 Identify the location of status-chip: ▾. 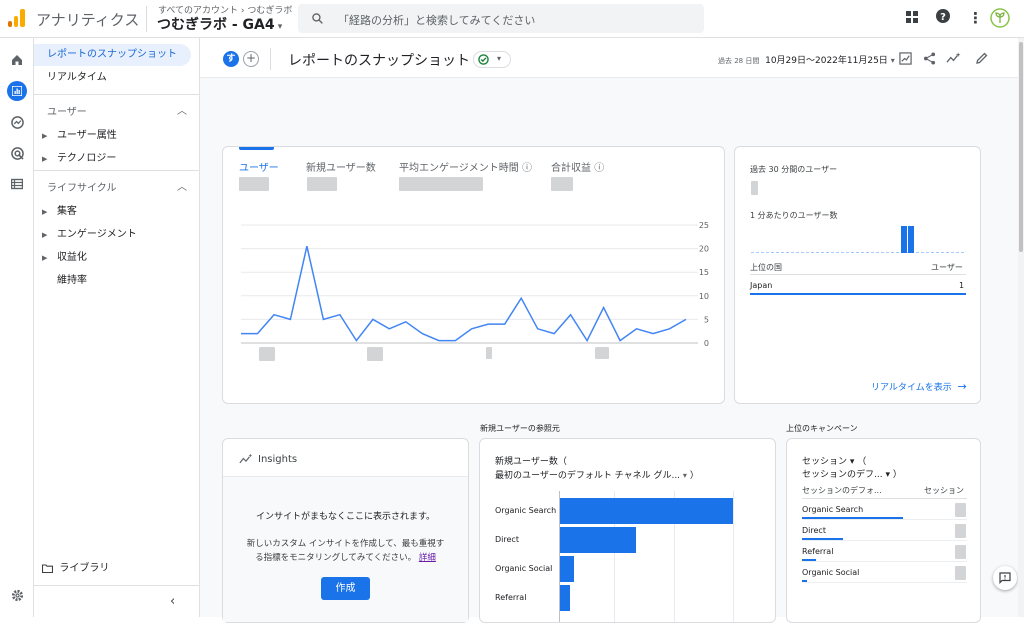
(492, 59).